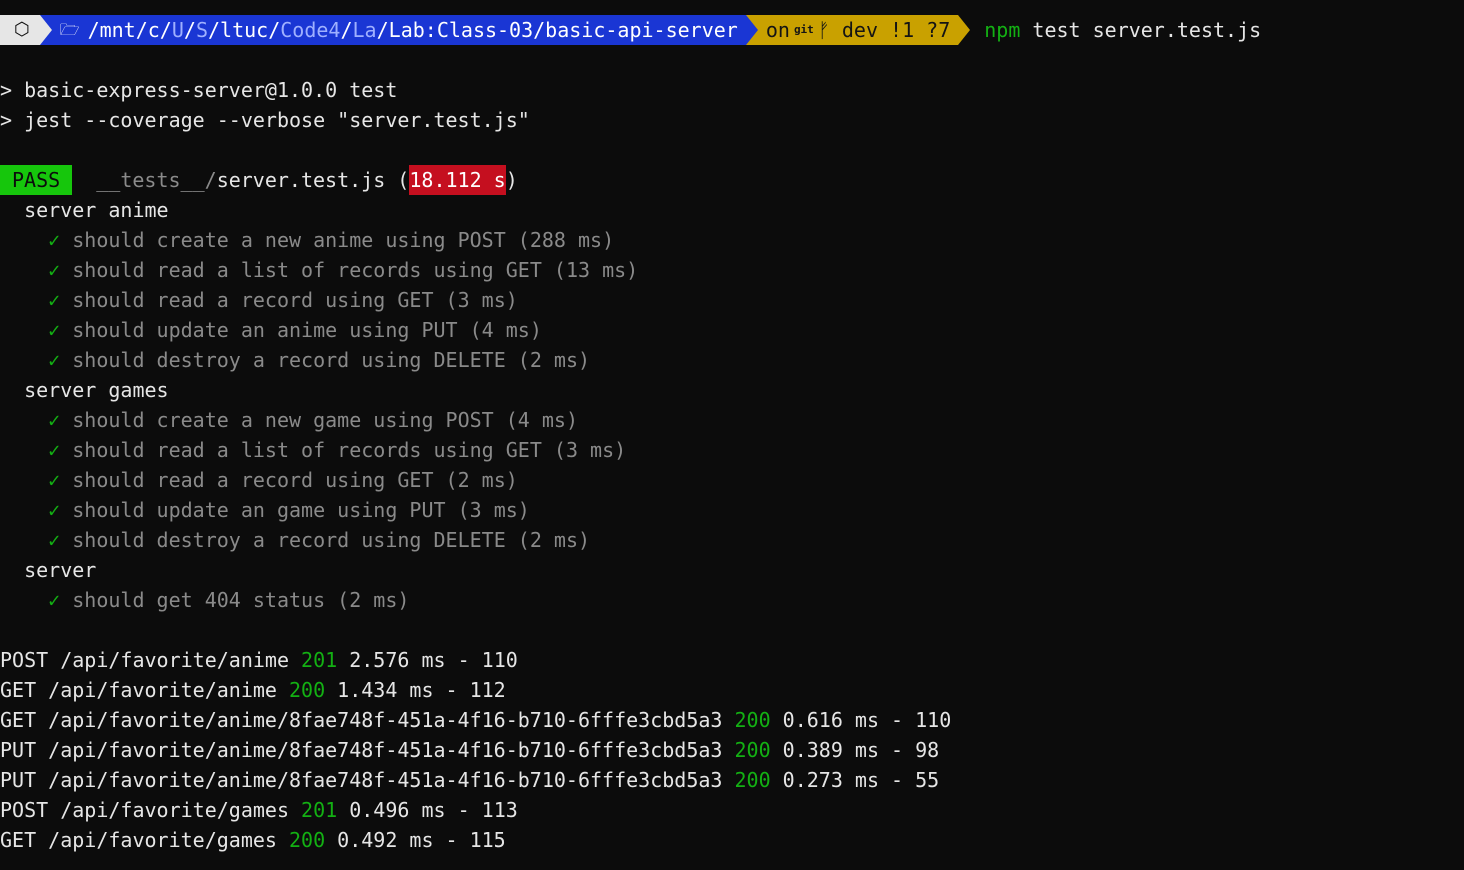 The image size is (1464, 870). What do you see at coordinates (855, 750) in the screenshot?
I see `log-timing: 0.389 ms - 98` at bounding box center [855, 750].